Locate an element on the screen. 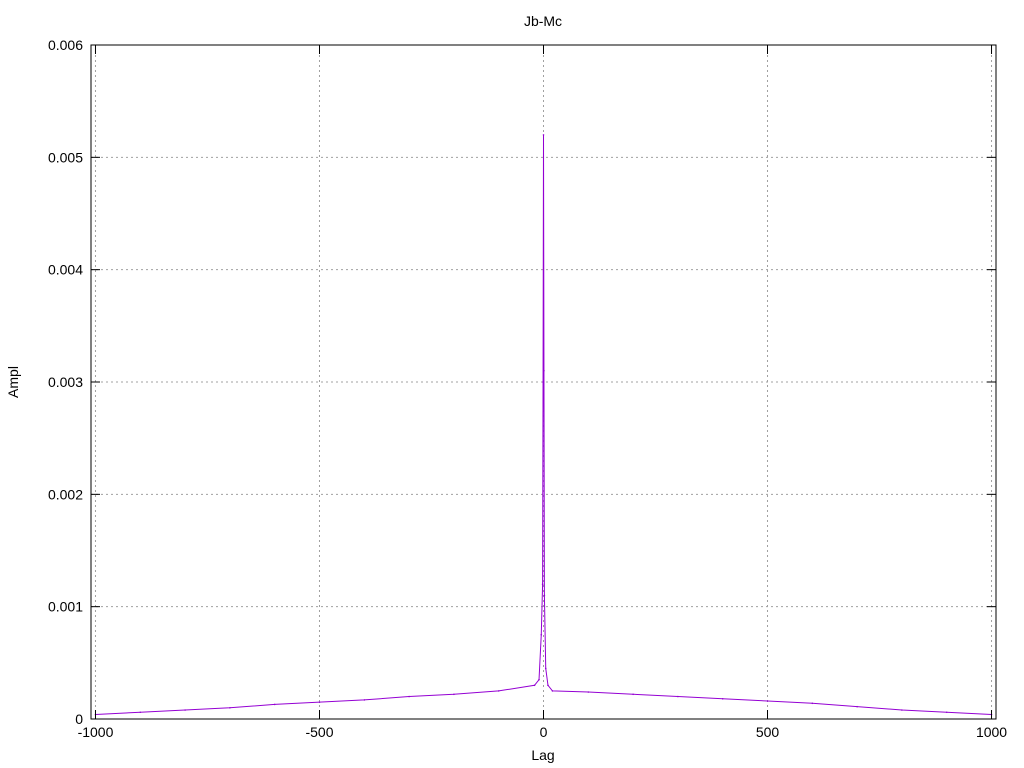  y-tick-label: 0 is located at coordinates (79, 719).